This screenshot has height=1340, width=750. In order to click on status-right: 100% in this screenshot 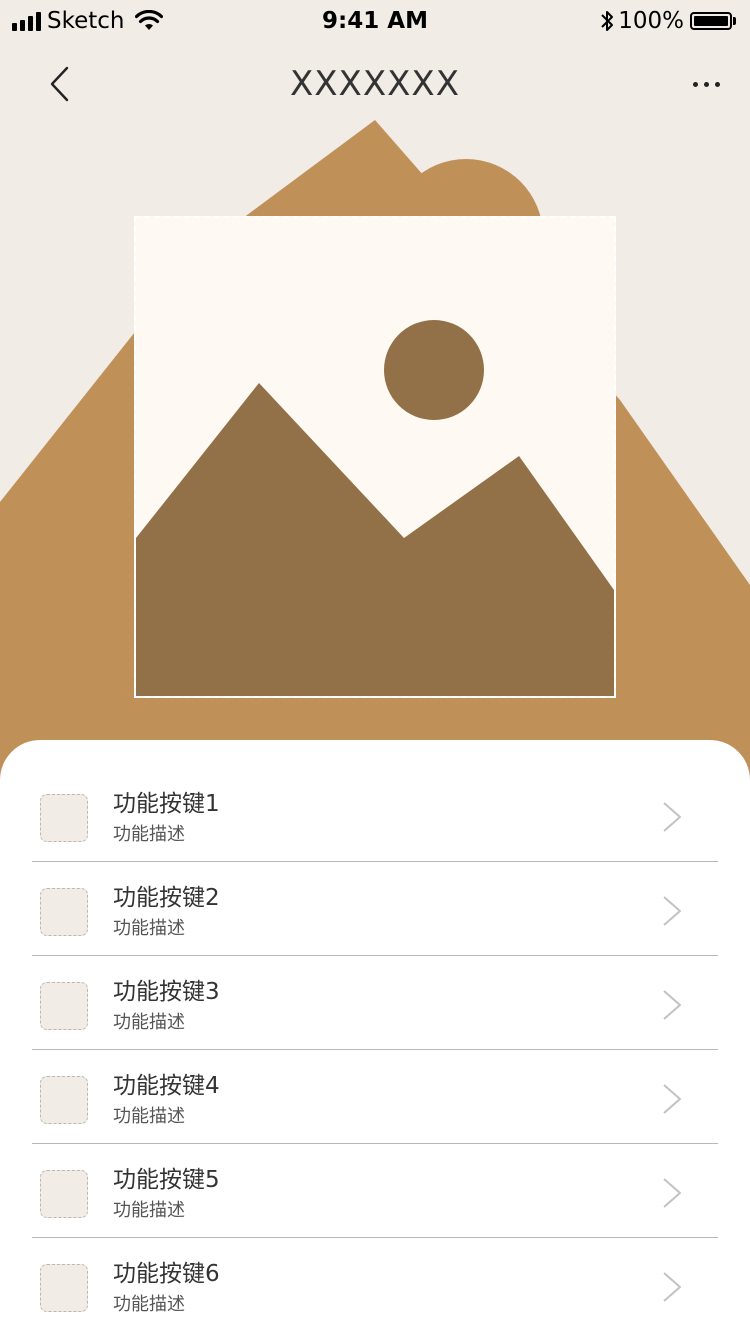, I will do `click(668, 21)`.